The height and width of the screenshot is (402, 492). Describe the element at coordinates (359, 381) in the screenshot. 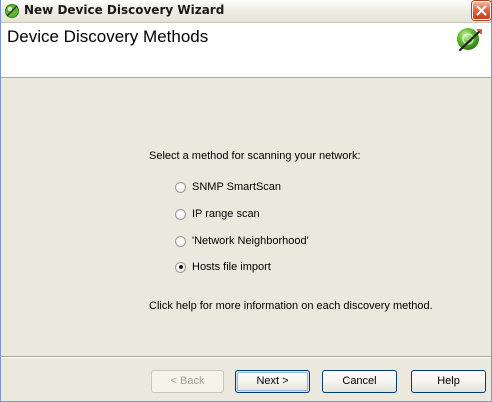

I see `cancel-button: Cancel` at that location.